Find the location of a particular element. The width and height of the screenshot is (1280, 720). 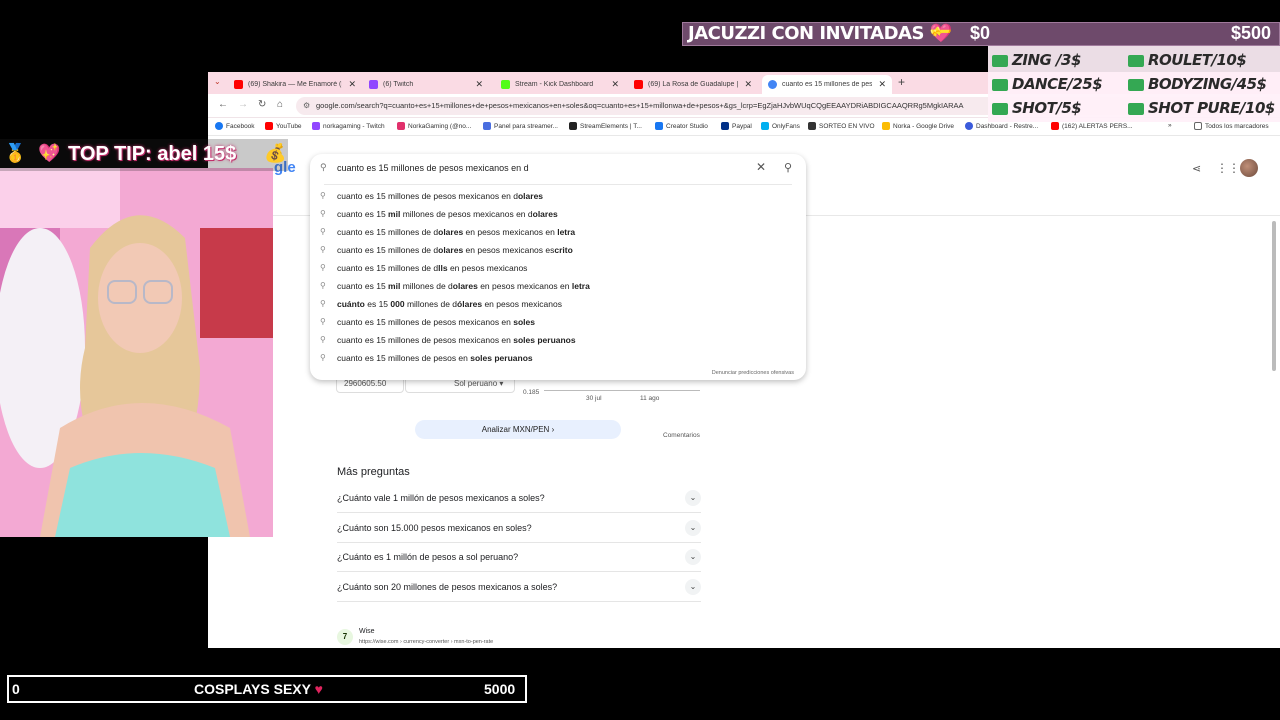

bookmark-creator-studio: Creator Studio is located at coordinates (681, 126).